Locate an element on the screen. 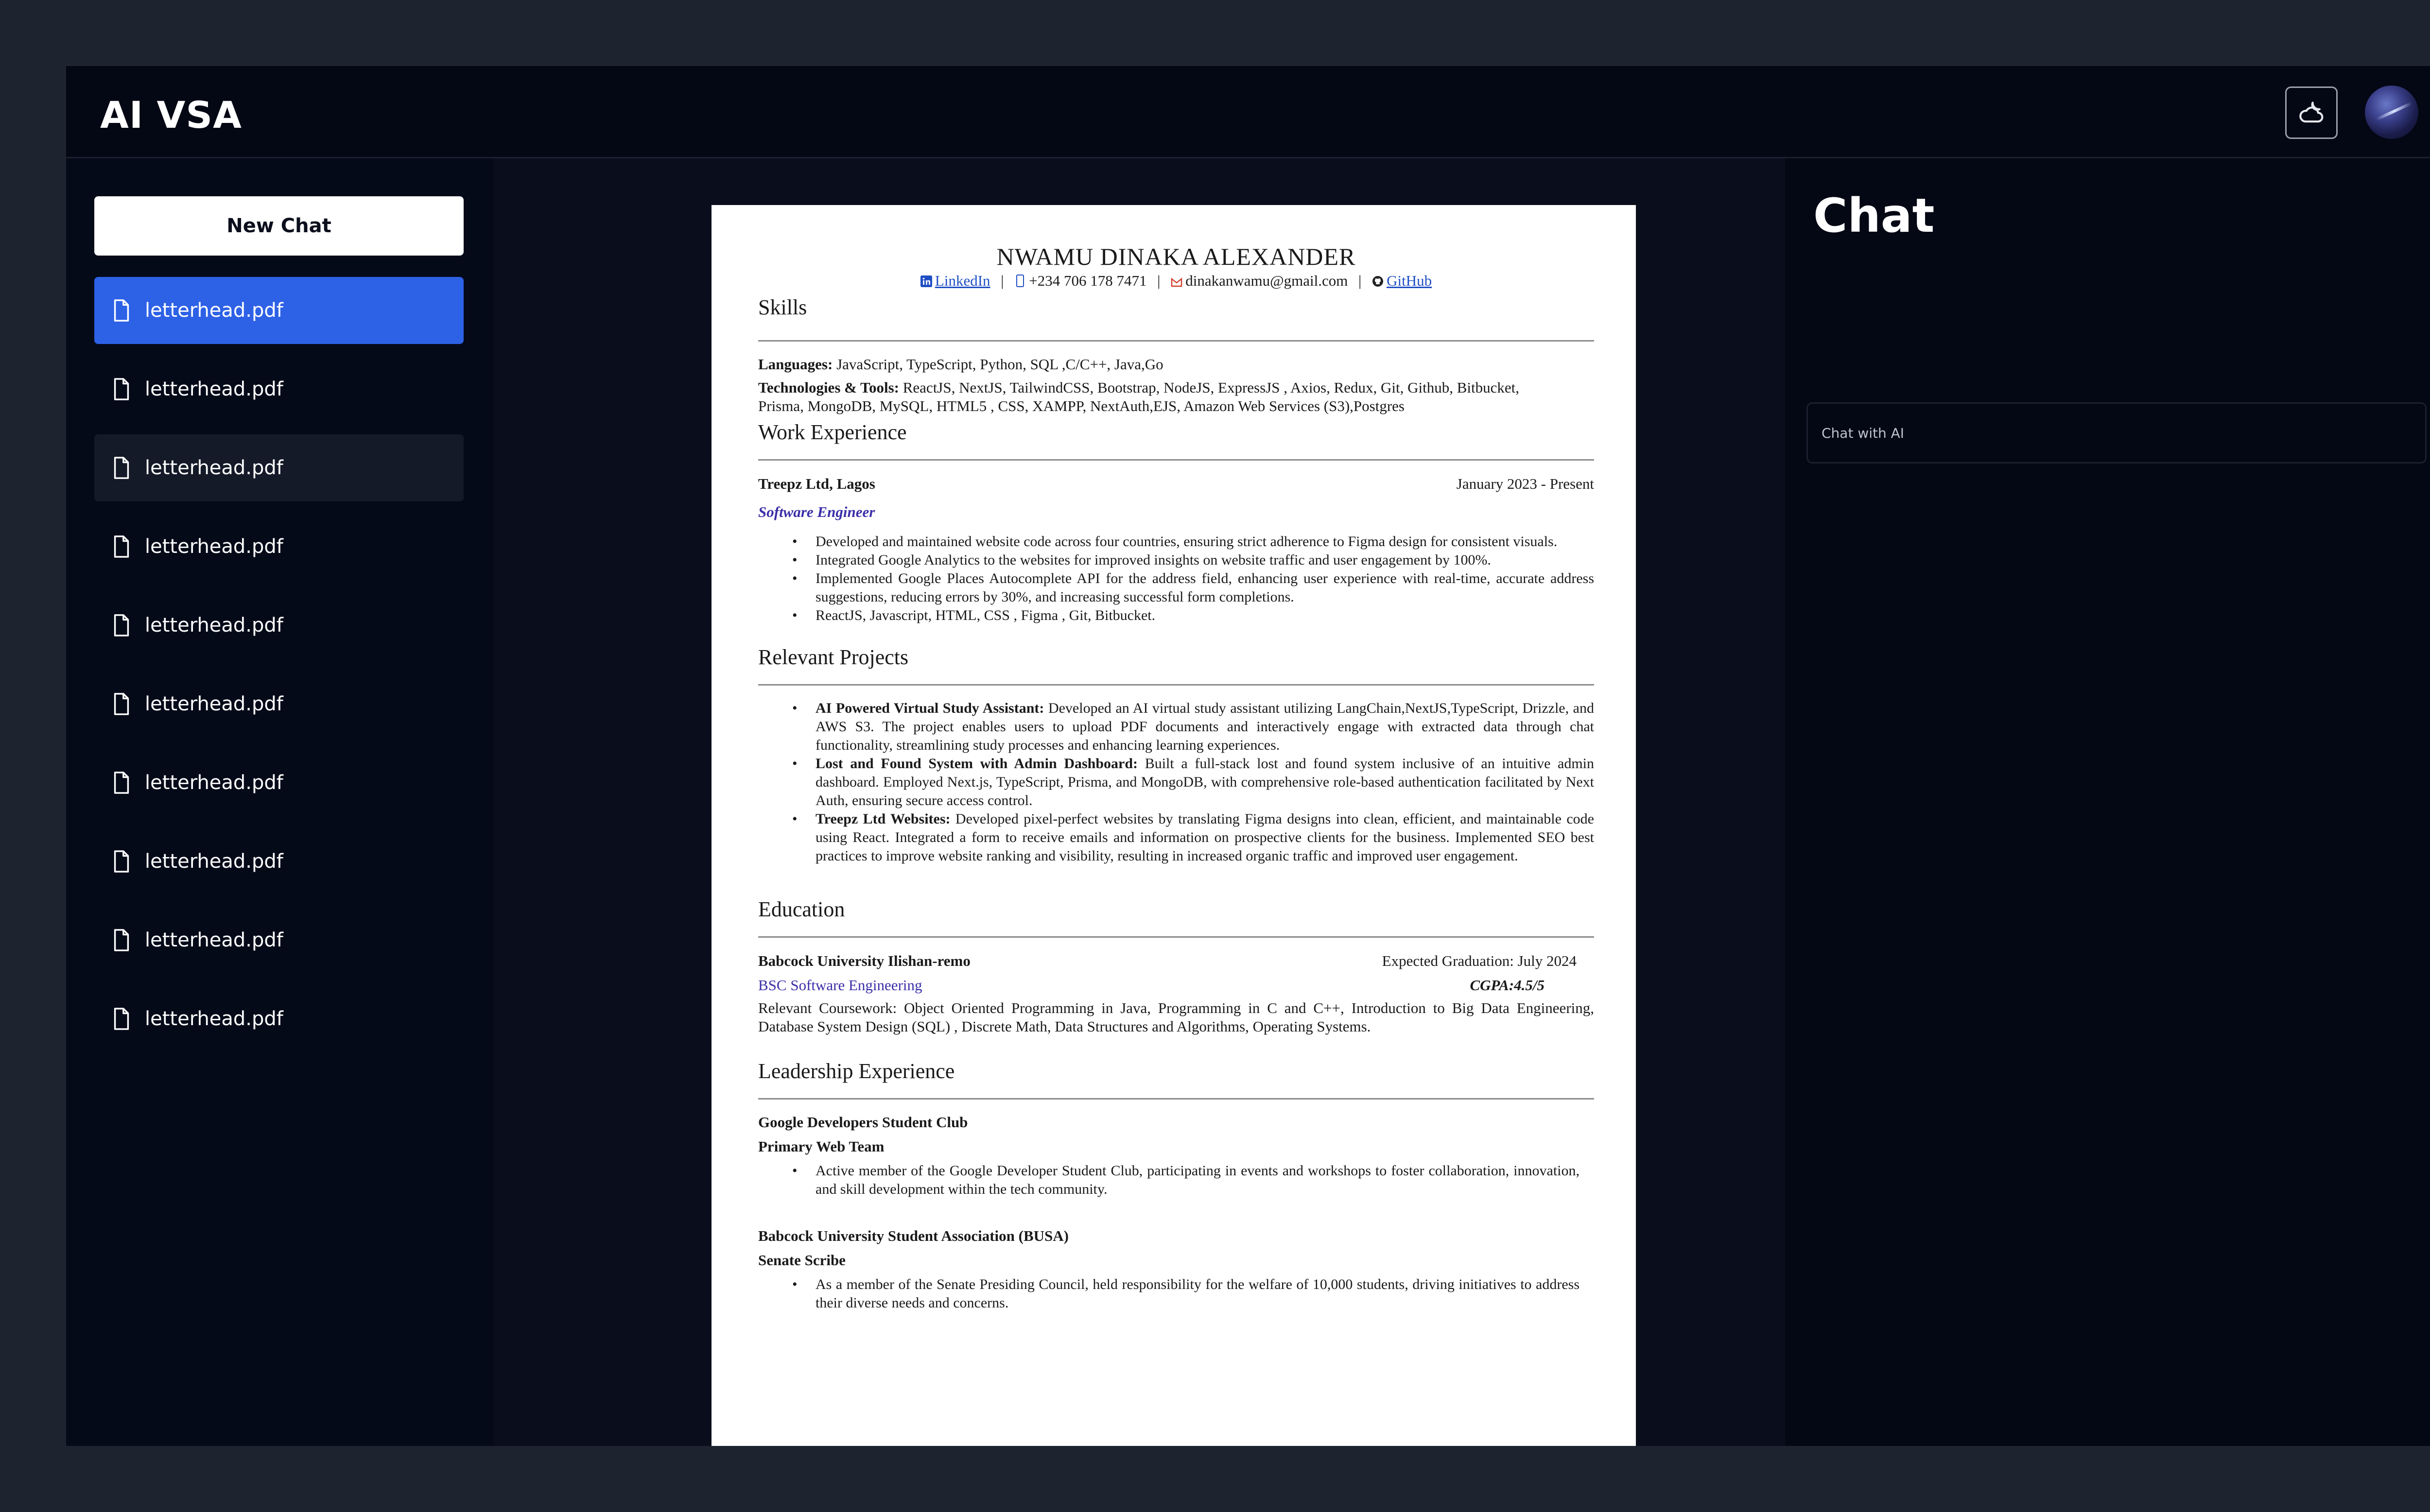  section-title-projects: Relevant Projects is located at coordinates (833, 657).